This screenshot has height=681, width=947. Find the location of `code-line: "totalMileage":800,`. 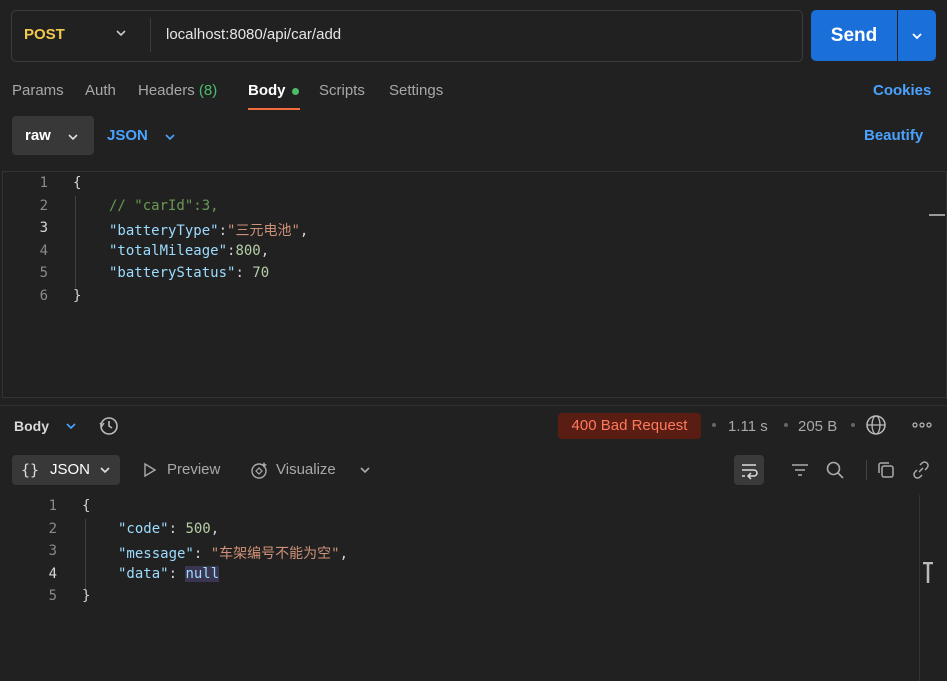

code-line: "totalMileage":800, is located at coordinates (189, 251).